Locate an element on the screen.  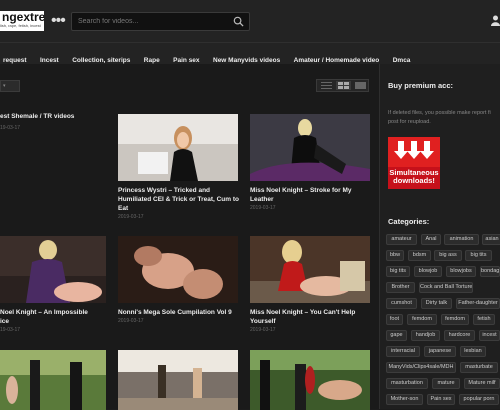
premium-promo-banner: Simultaneous downloads! is located at coordinates (414, 163).